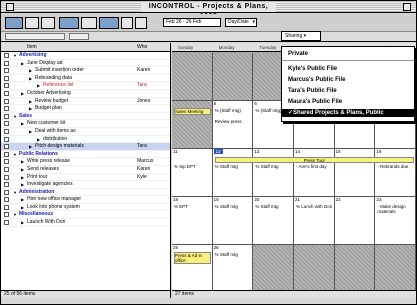 This screenshot has width=417, height=305. I want to click on outline-row: ▼ Advertising, so click(85, 56).